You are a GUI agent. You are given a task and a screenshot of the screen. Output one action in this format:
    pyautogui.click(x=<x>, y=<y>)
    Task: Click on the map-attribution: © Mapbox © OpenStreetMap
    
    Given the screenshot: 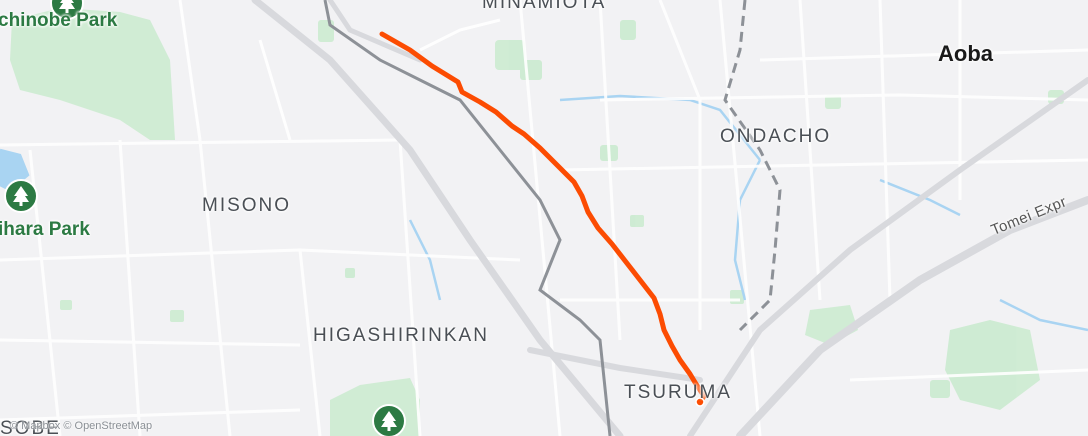 What is the action you would take?
    pyautogui.click(x=81, y=426)
    